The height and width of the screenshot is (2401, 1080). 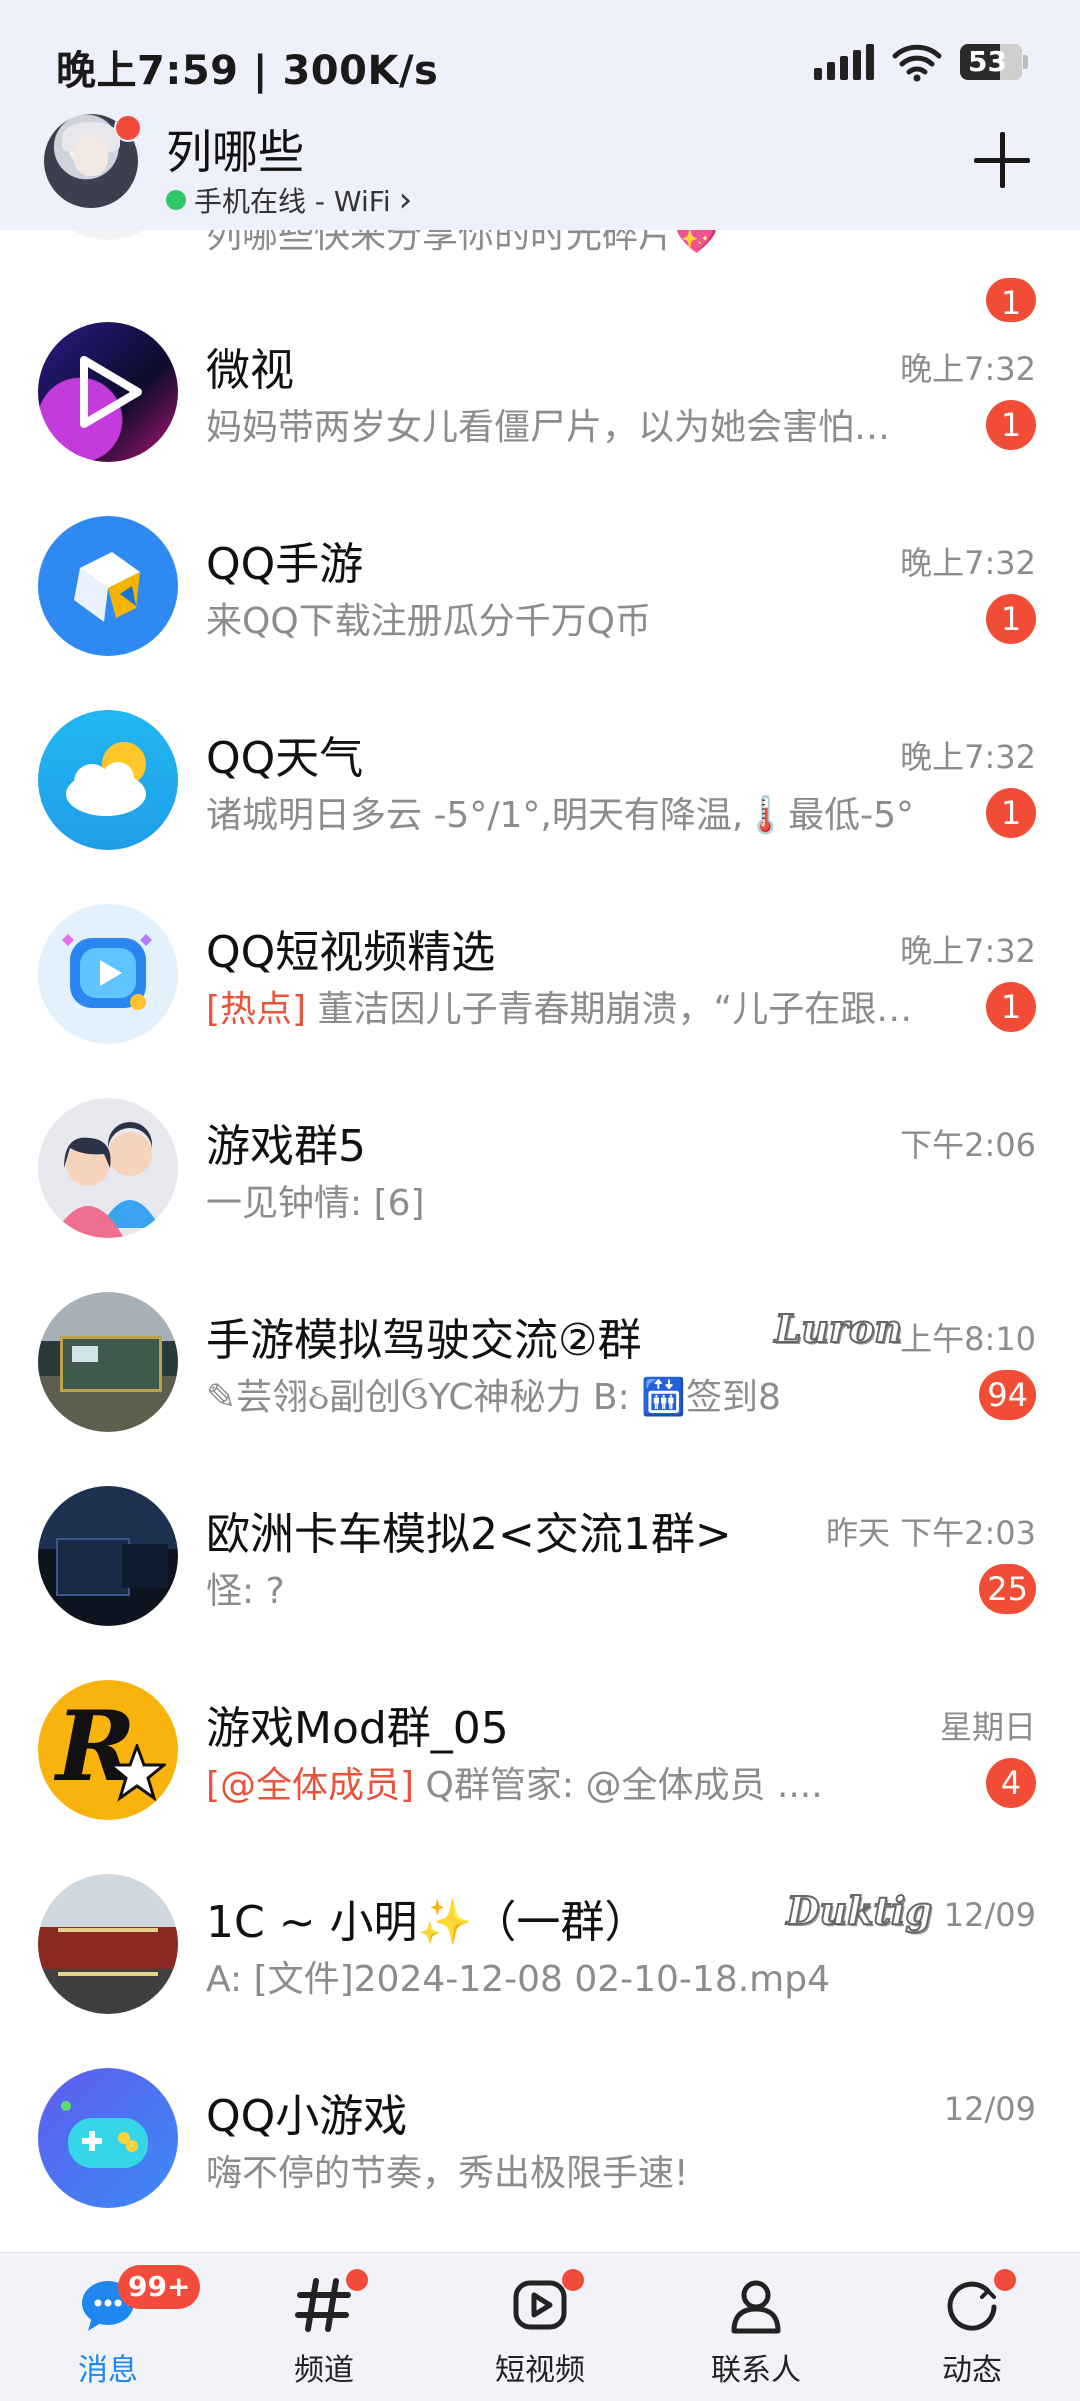 What do you see at coordinates (540, 583) in the screenshot?
I see `chat-row-qq-game: QQ手游 晚上7:32 来QQ下载注册瓜分千万Q币 1` at bounding box center [540, 583].